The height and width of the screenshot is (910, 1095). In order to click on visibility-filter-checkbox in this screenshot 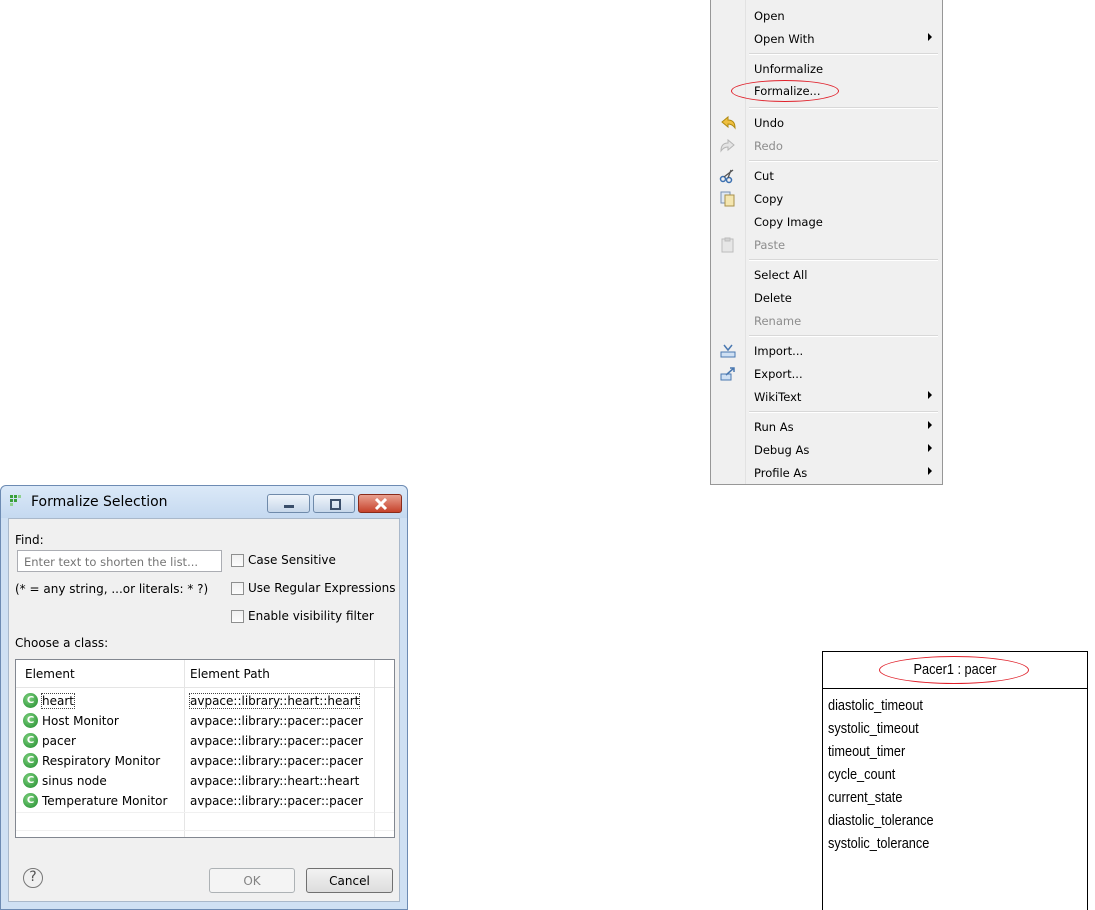, I will do `click(237, 616)`.